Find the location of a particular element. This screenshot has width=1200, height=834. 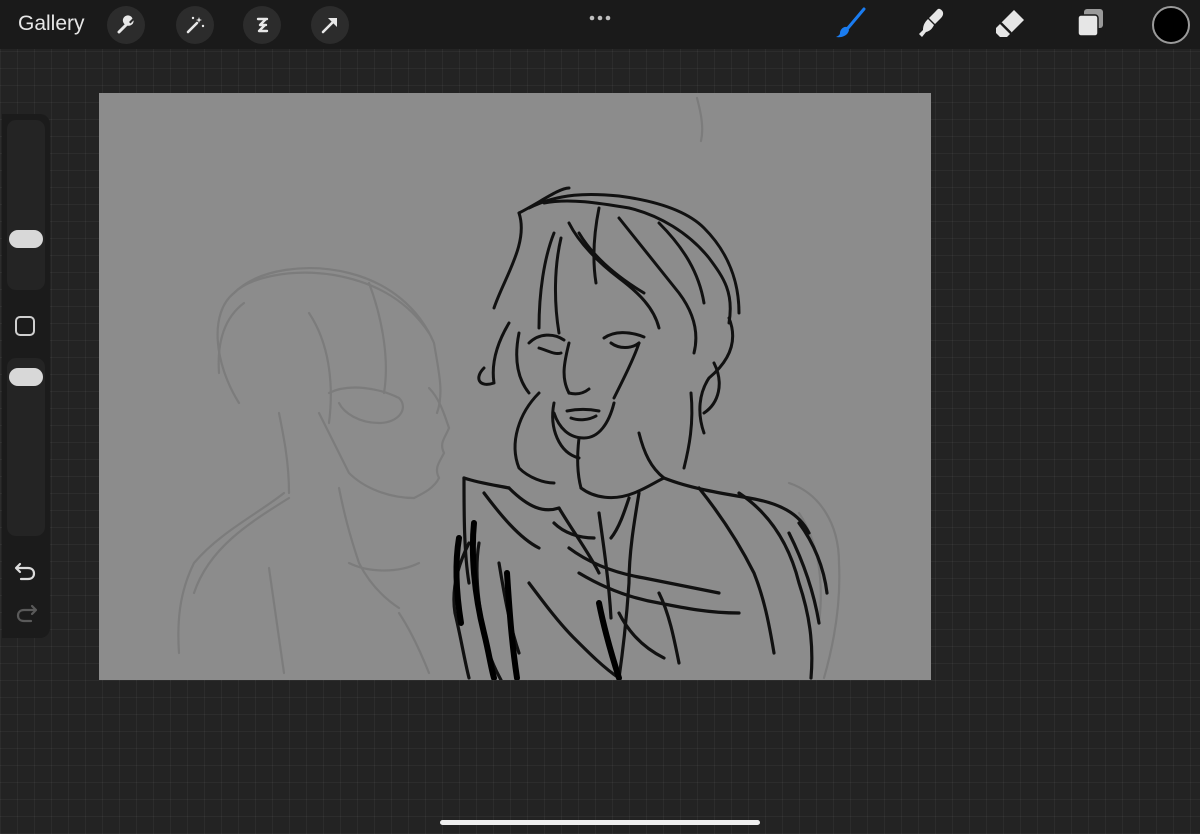

opacity-thumb is located at coordinates (26, 377).